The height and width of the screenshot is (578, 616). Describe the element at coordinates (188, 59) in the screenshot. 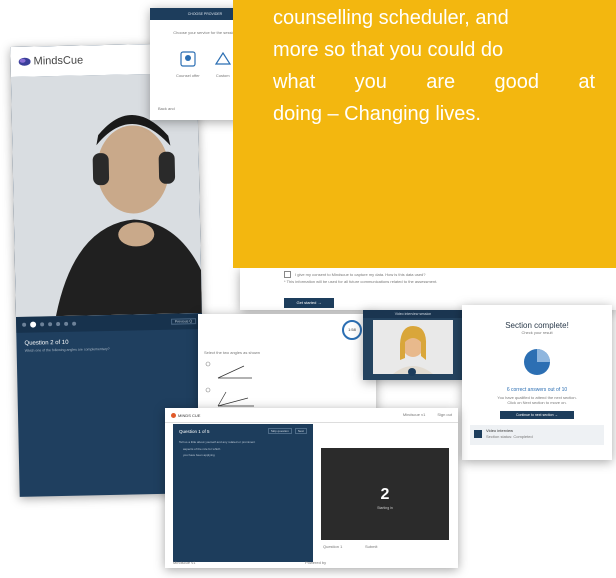

I see `counsel-icon` at that location.